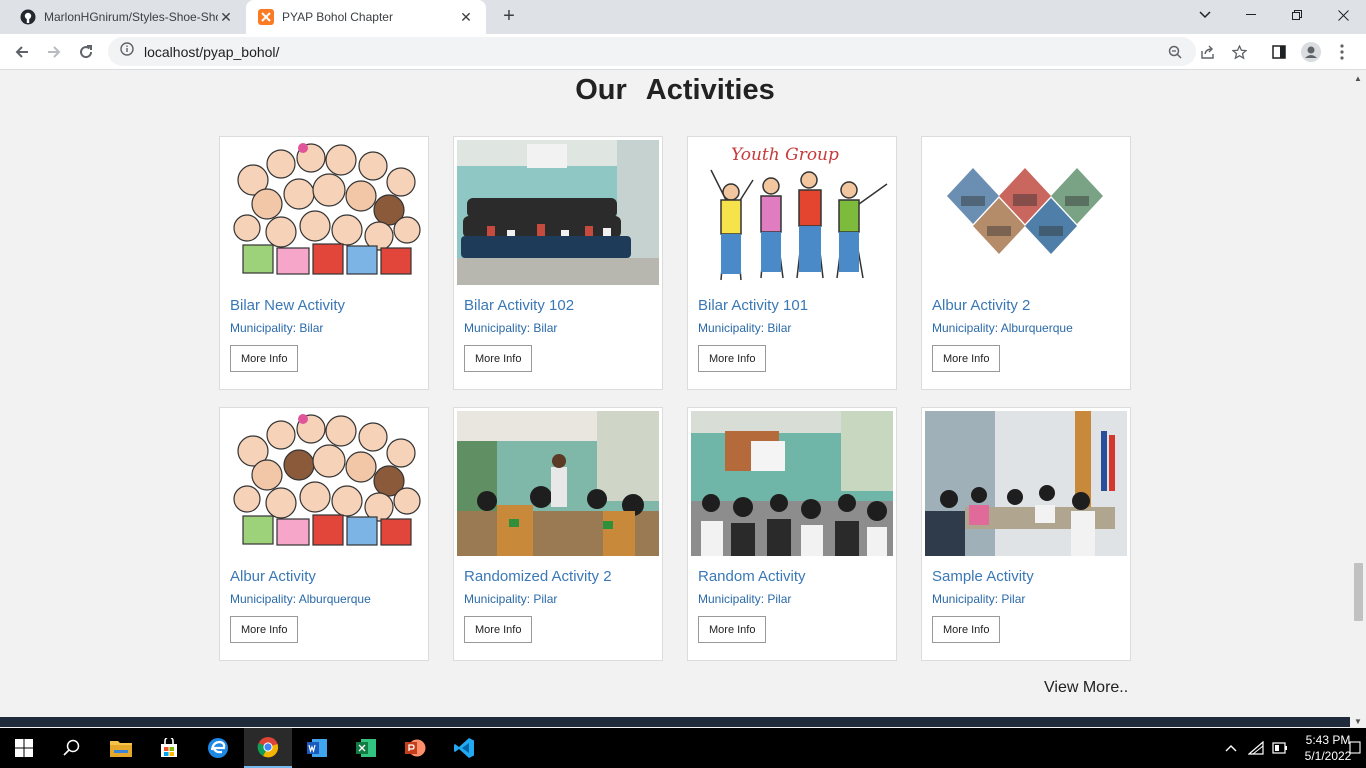 Image resolution: width=1366 pixels, height=768 pixels. I want to click on volume-icon, so click(1280, 748).